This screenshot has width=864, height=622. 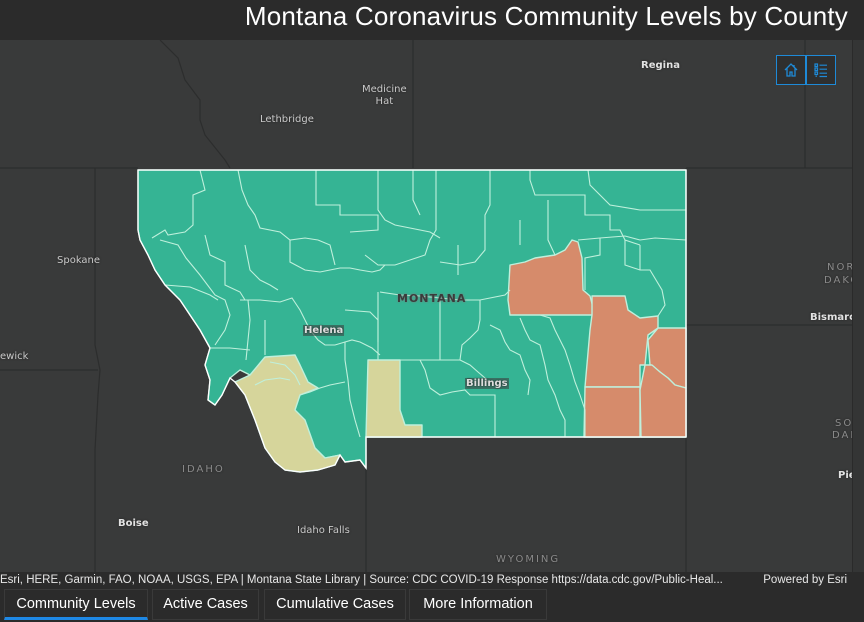 I want to click on label-montana: MONTANA, so click(x=432, y=298).